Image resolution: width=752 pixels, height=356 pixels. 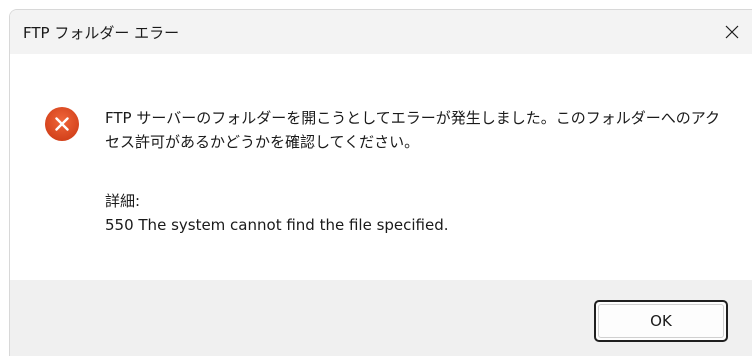 I want to click on close-button, so click(x=732, y=32).